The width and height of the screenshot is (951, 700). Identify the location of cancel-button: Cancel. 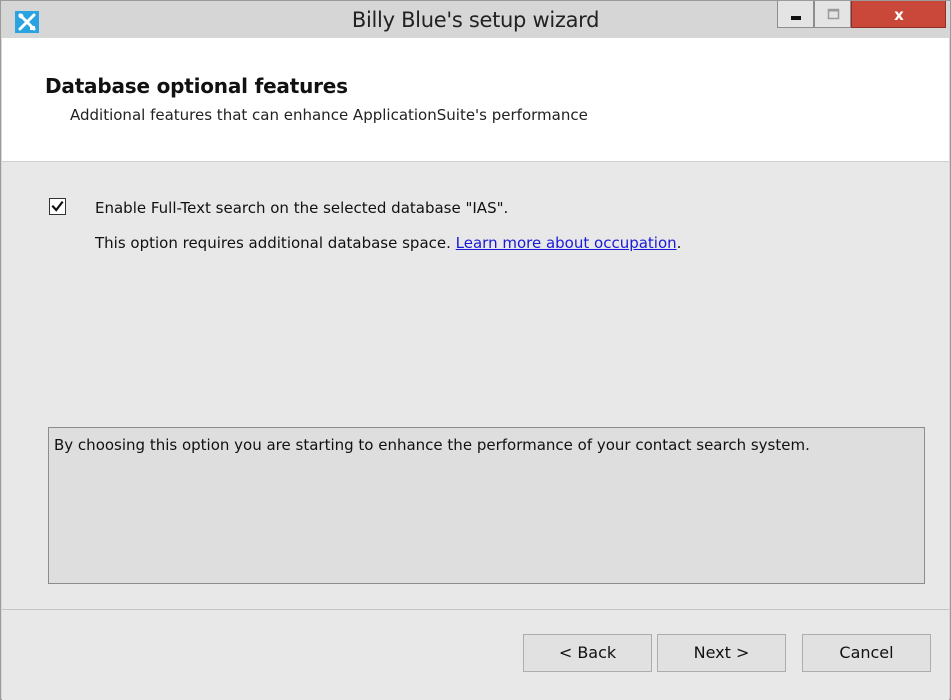
(866, 653).